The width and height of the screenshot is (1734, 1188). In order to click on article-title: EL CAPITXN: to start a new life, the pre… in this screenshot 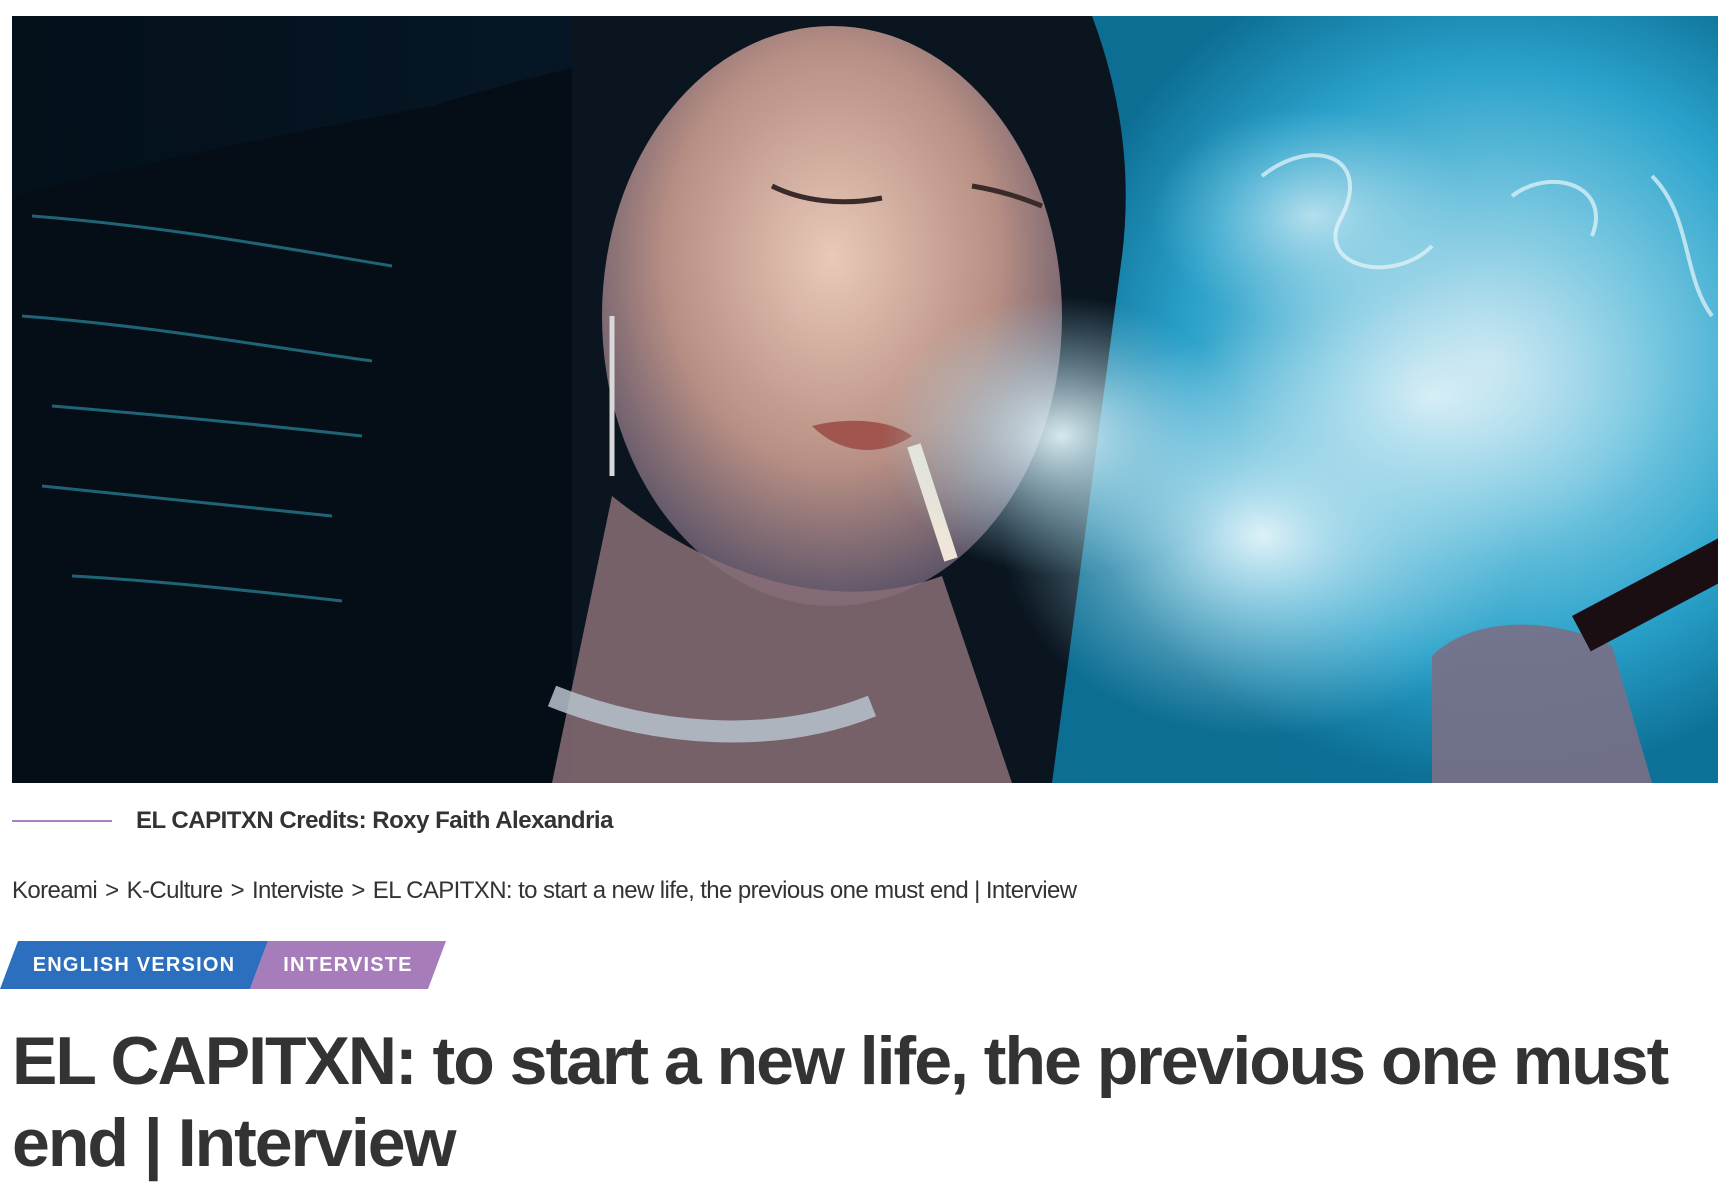, I will do `click(840, 1102)`.